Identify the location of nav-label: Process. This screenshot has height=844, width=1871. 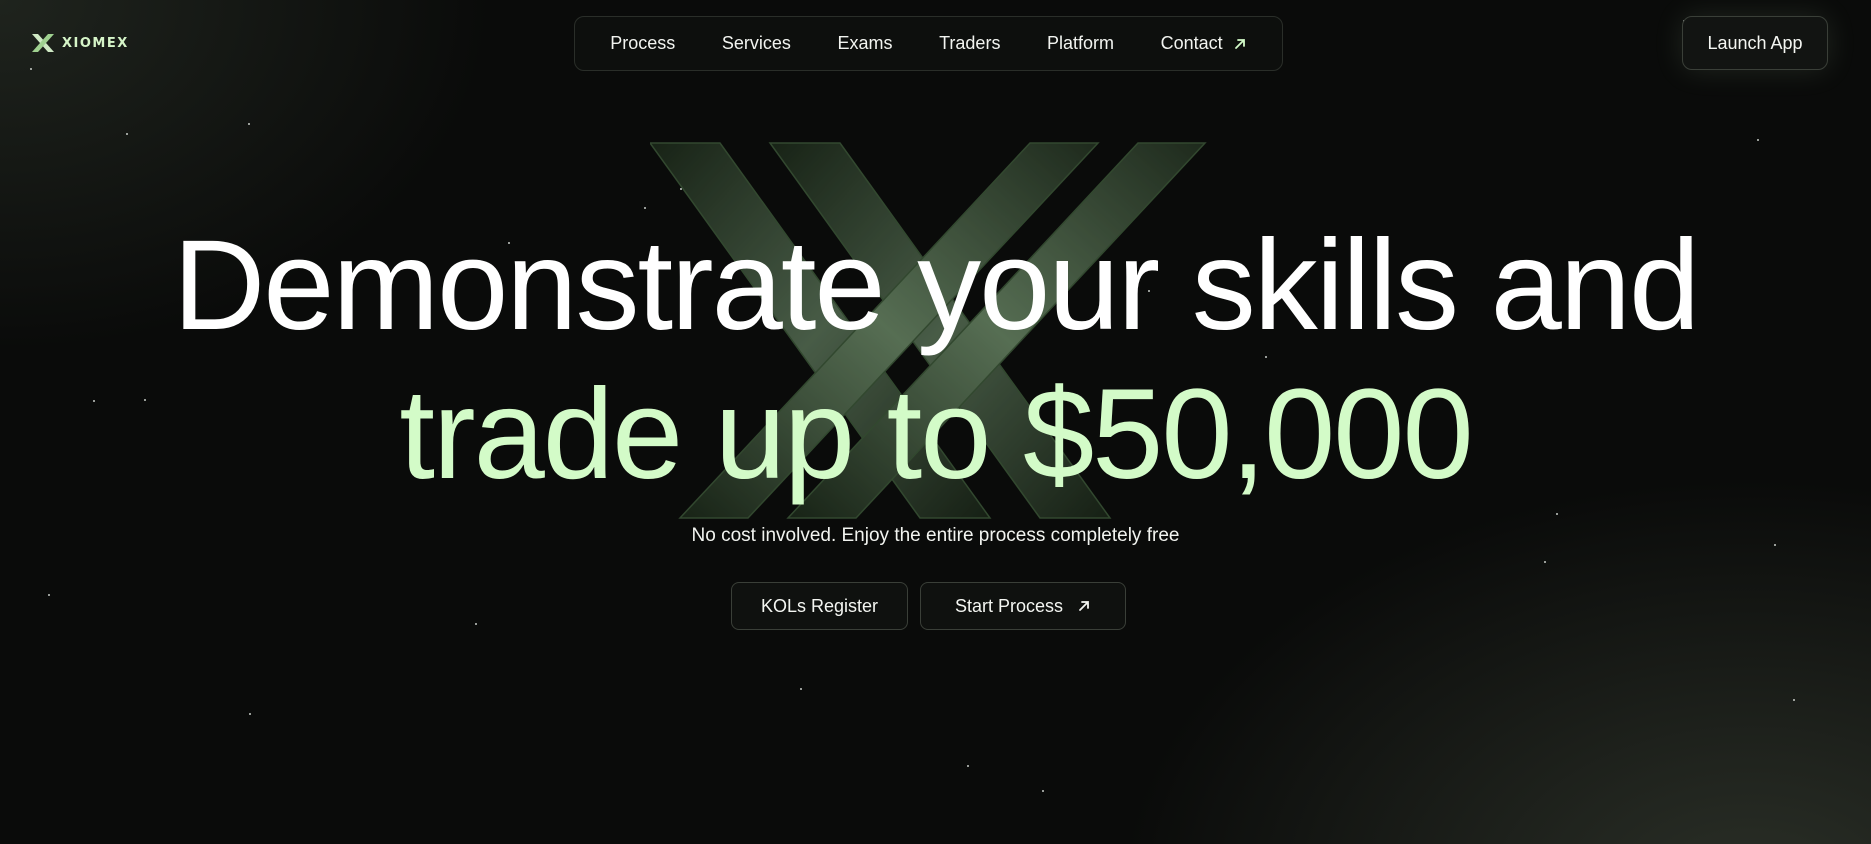
(643, 43).